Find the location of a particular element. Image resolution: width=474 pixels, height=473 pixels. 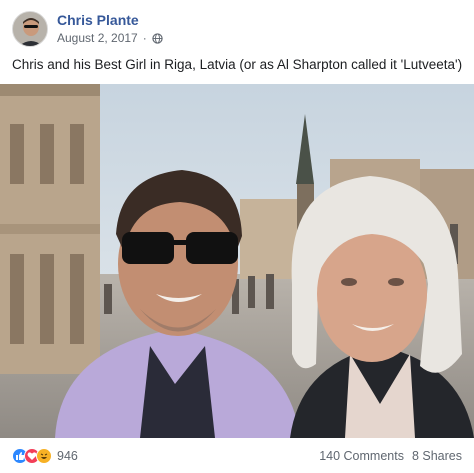

author-avatar is located at coordinates (30, 29).